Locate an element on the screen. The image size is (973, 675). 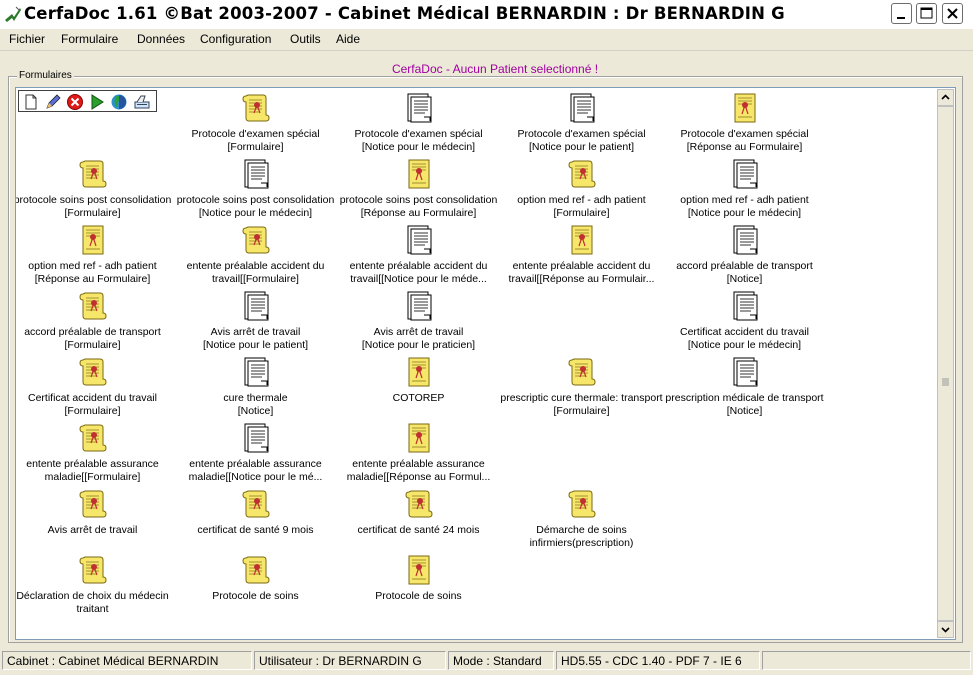
form-item-label: cure thermale [Notice] is located at coordinates (255, 405).